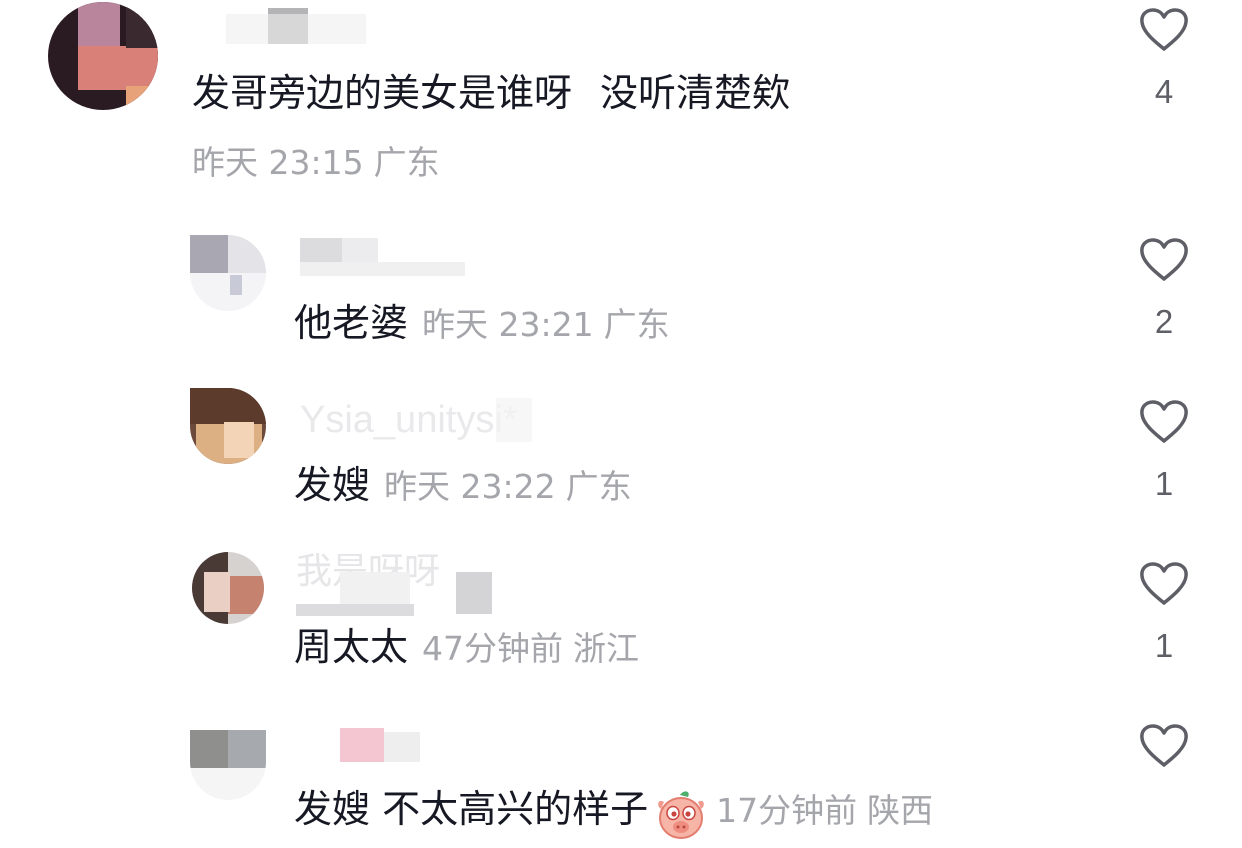 This screenshot has height=848, width=1242. What do you see at coordinates (351, 323) in the screenshot?
I see `comment-text: 他老婆` at bounding box center [351, 323].